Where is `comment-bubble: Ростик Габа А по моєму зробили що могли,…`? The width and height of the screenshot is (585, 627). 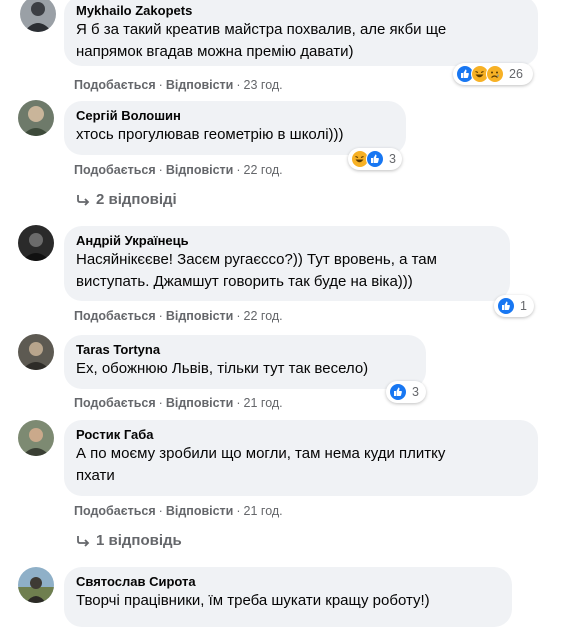 comment-bubble: Ростик Габа А по моєму зробили що могли,… is located at coordinates (301, 458).